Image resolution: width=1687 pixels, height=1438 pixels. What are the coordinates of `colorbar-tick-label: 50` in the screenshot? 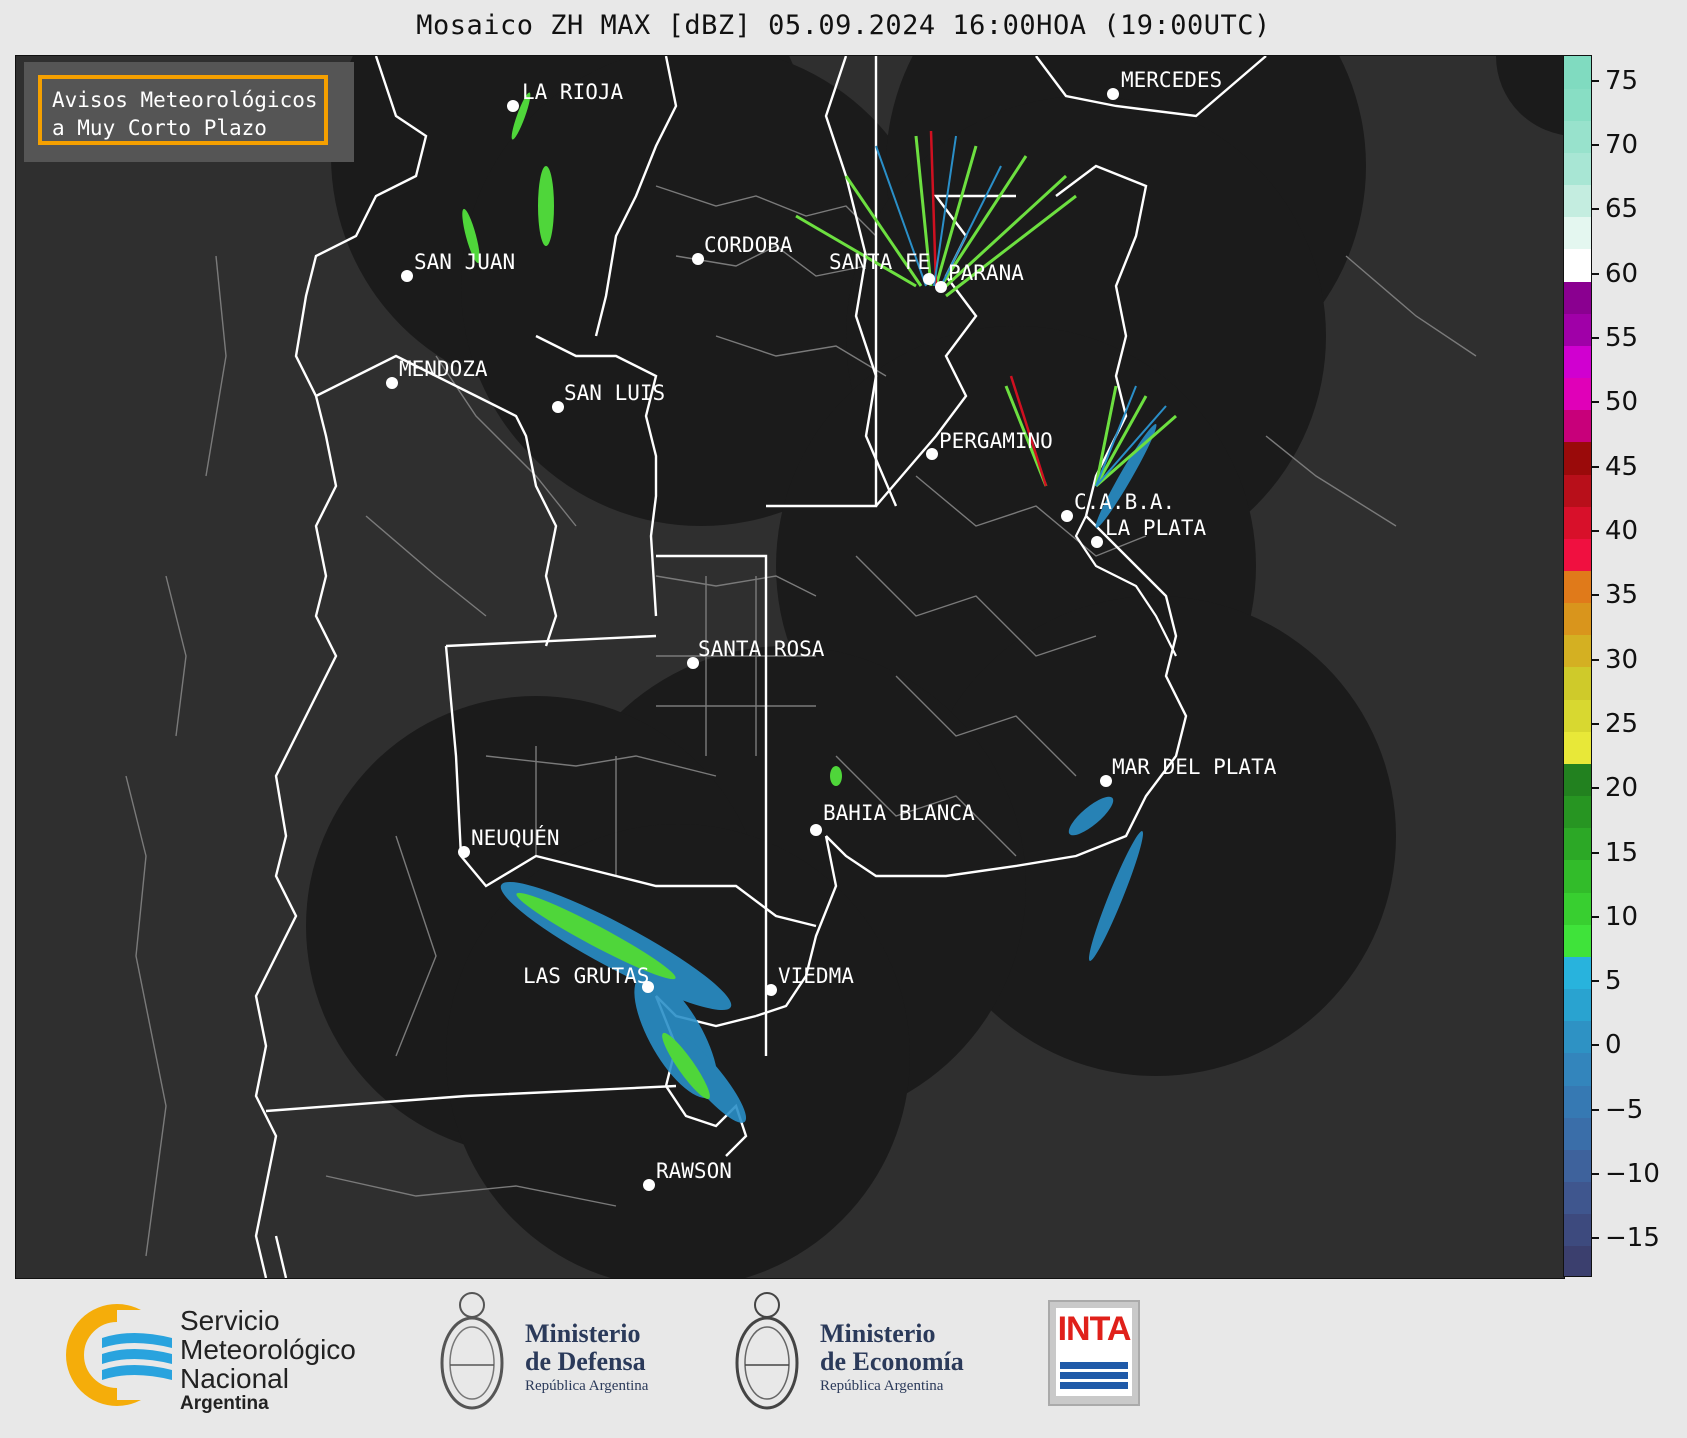 It's located at (1622, 402).